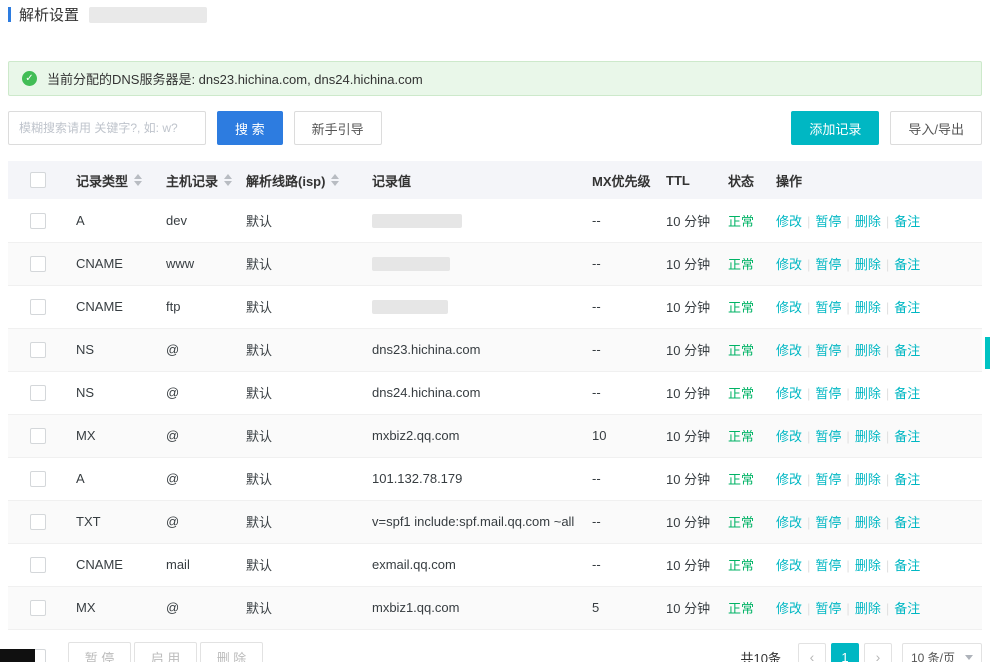 The width and height of the screenshot is (990, 662). I want to click on beginner-guide-button: 新手引导, so click(337, 128).